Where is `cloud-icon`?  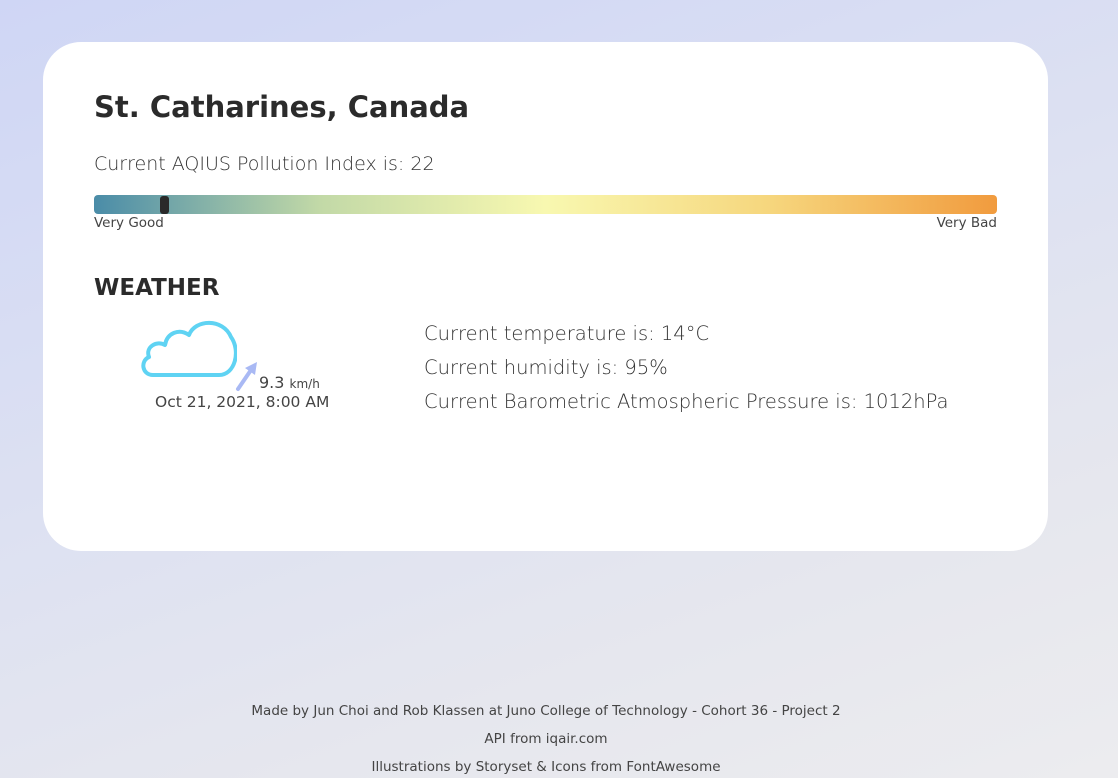 cloud-icon is located at coordinates (189, 348).